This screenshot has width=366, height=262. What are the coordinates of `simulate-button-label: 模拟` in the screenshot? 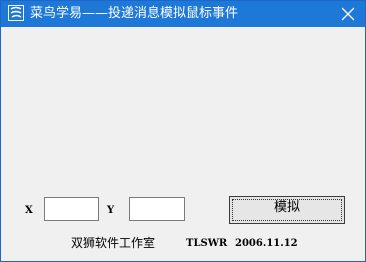 It's located at (286, 207).